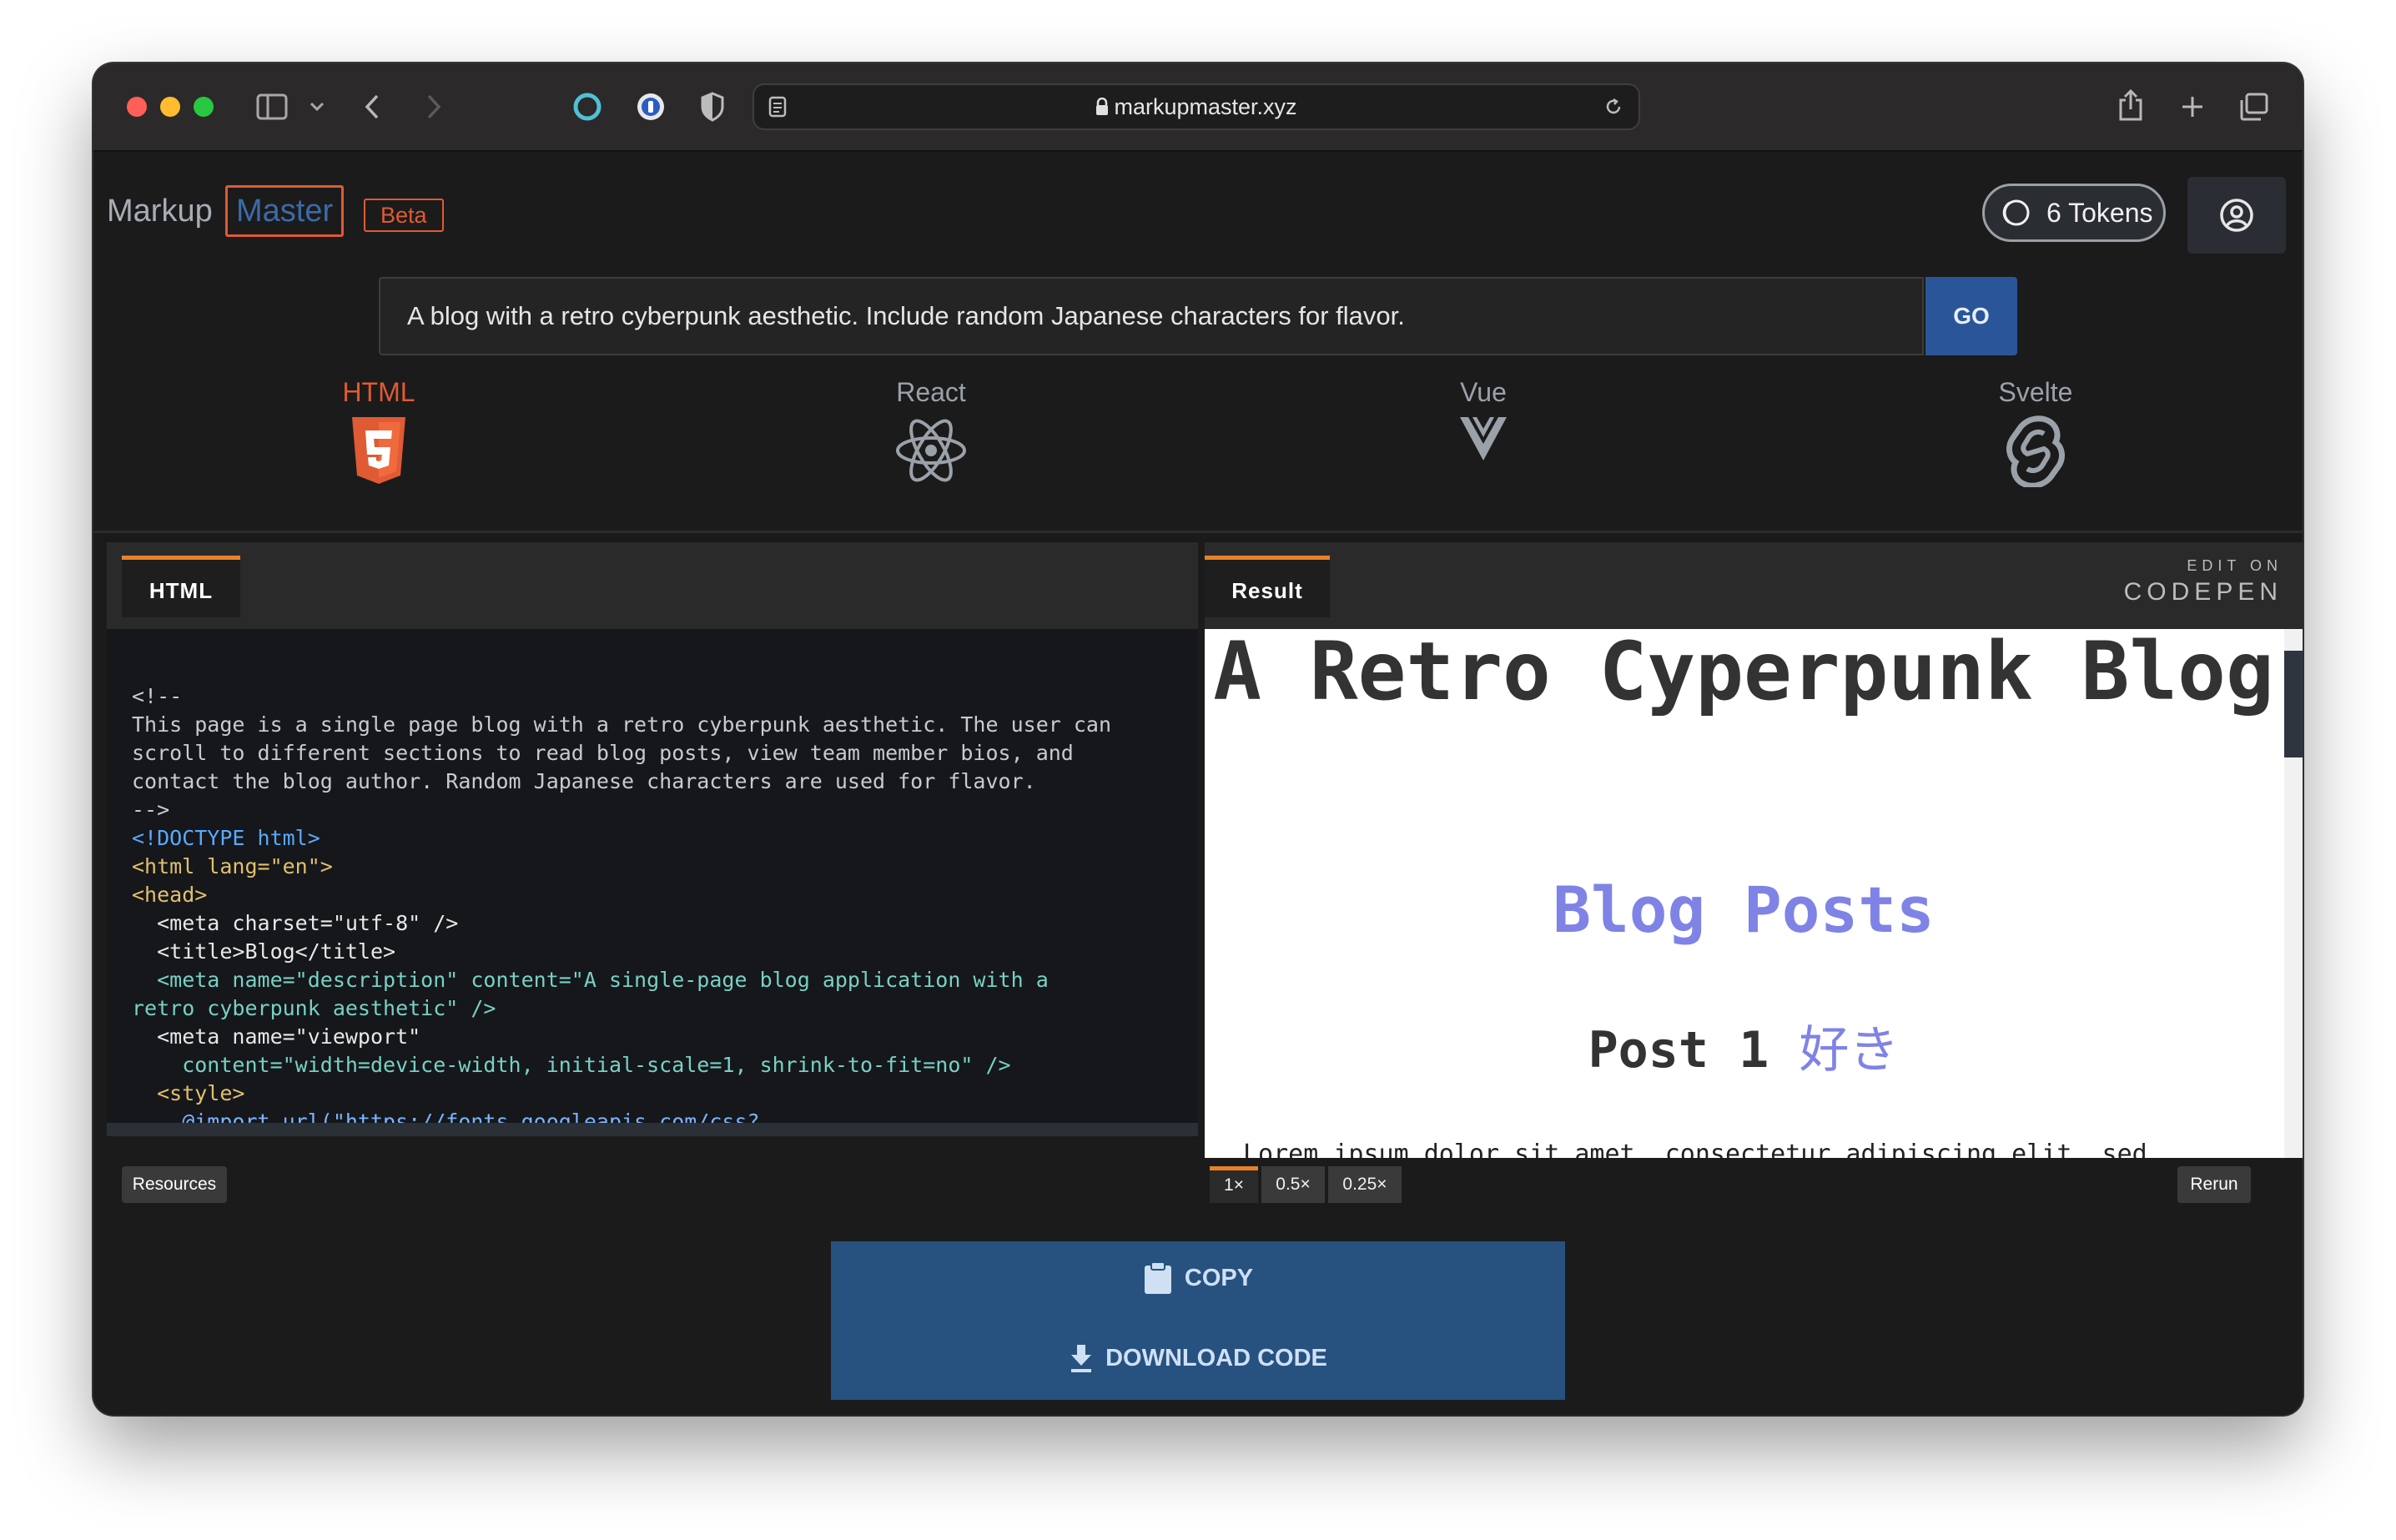  Describe the element at coordinates (314, 1008) in the screenshot. I see `code-line: retro cyberpunk aesthetic" />` at that location.